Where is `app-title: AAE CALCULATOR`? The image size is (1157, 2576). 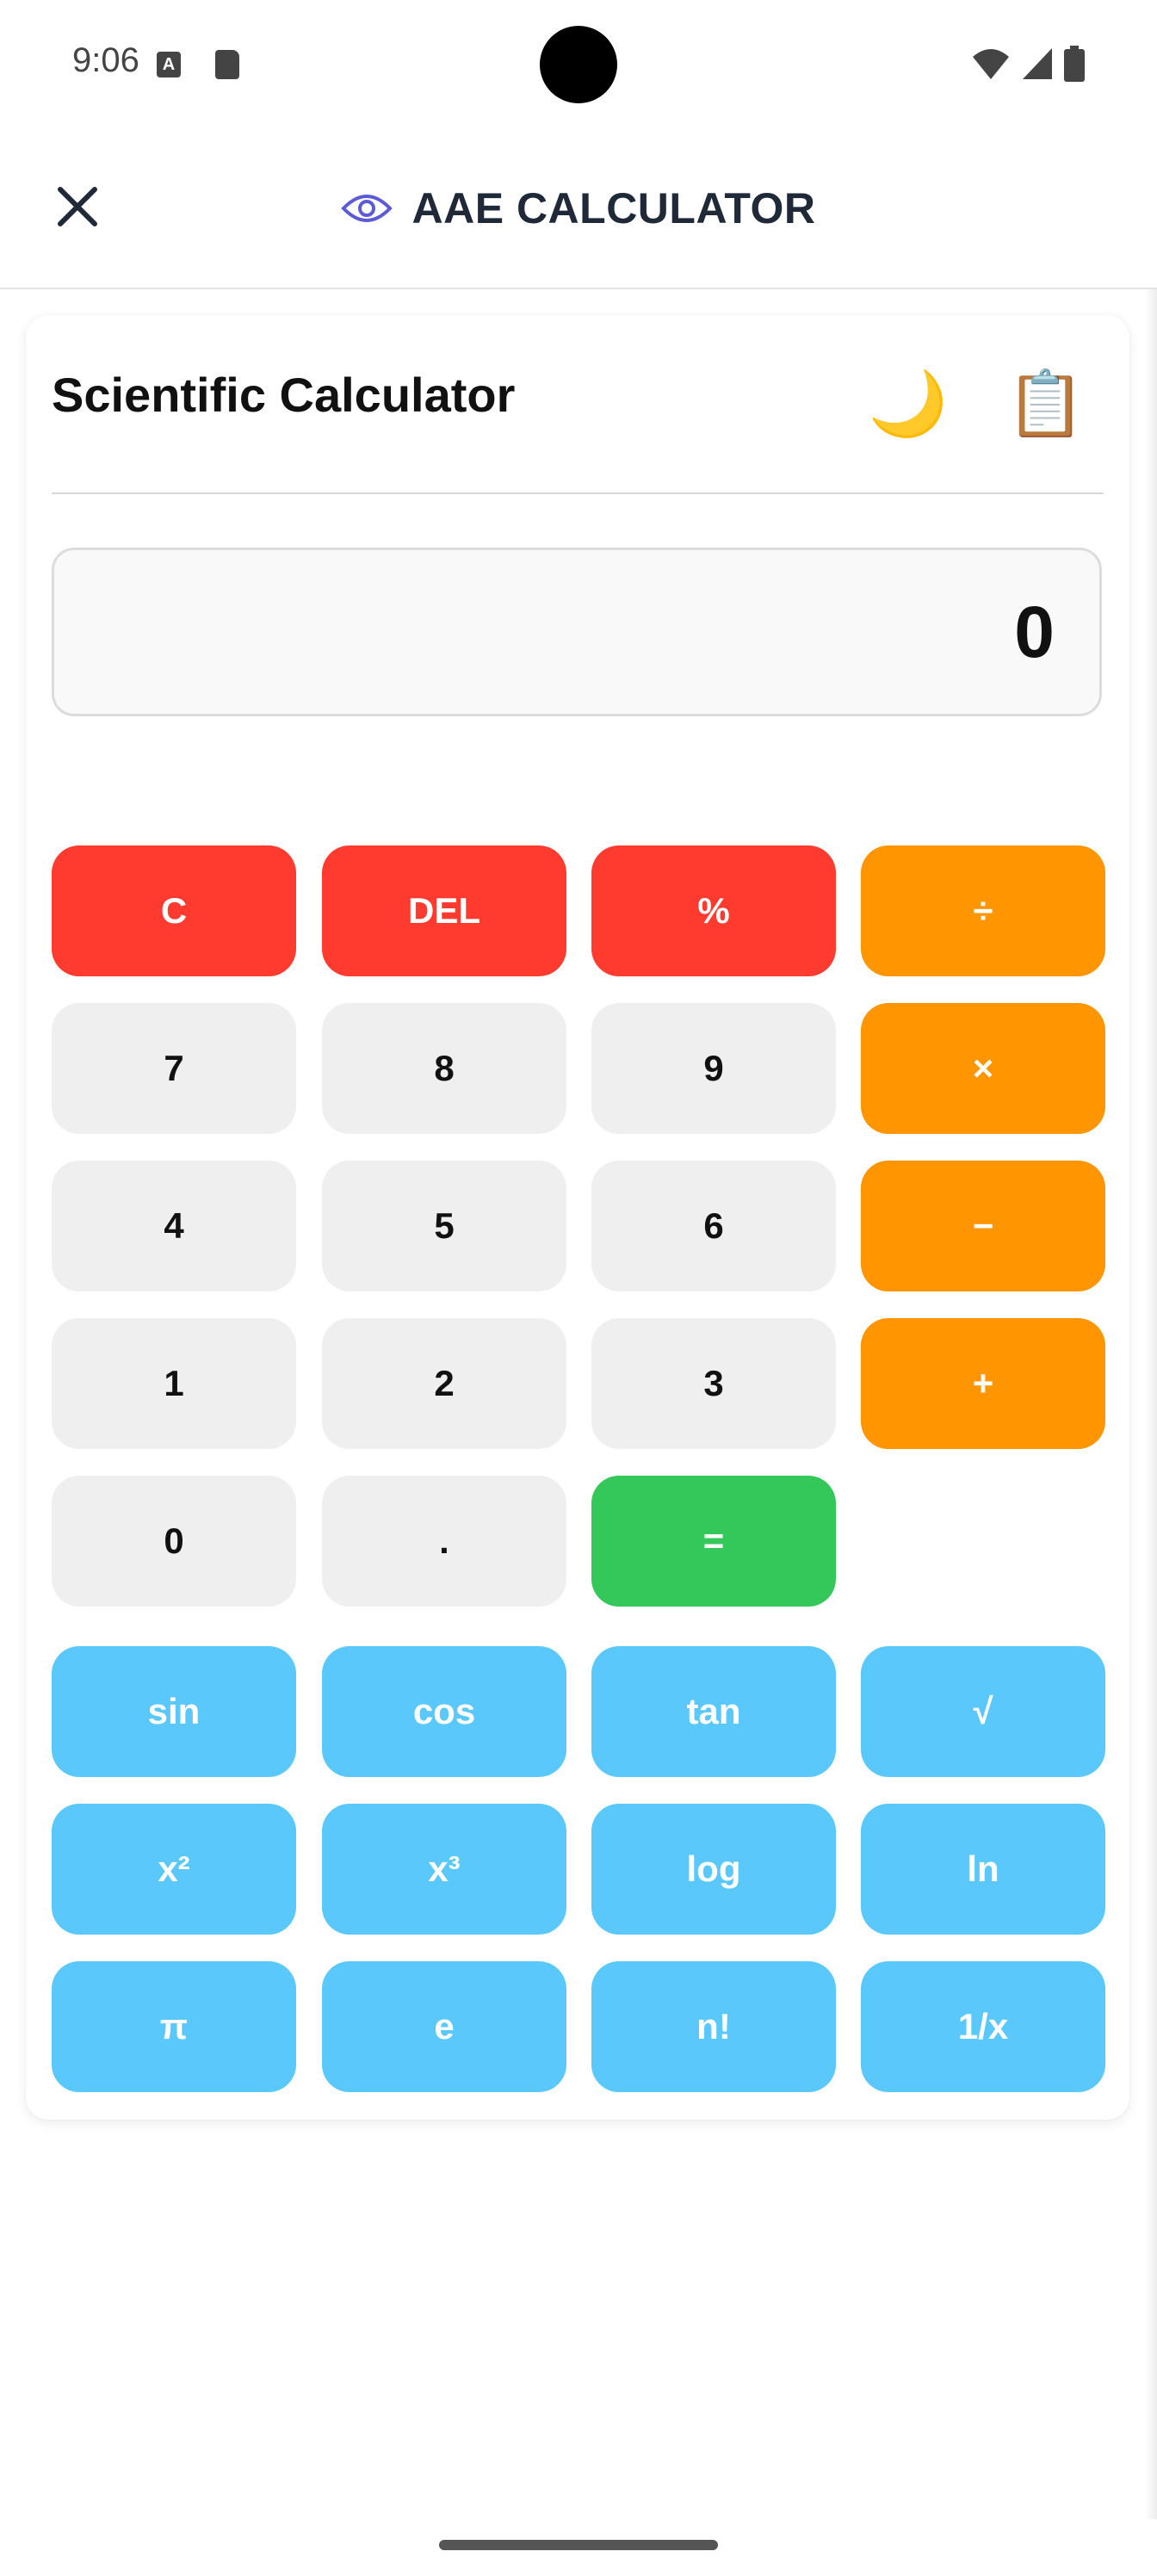
app-title: AAE CALCULATOR is located at coordinates (613, 208).